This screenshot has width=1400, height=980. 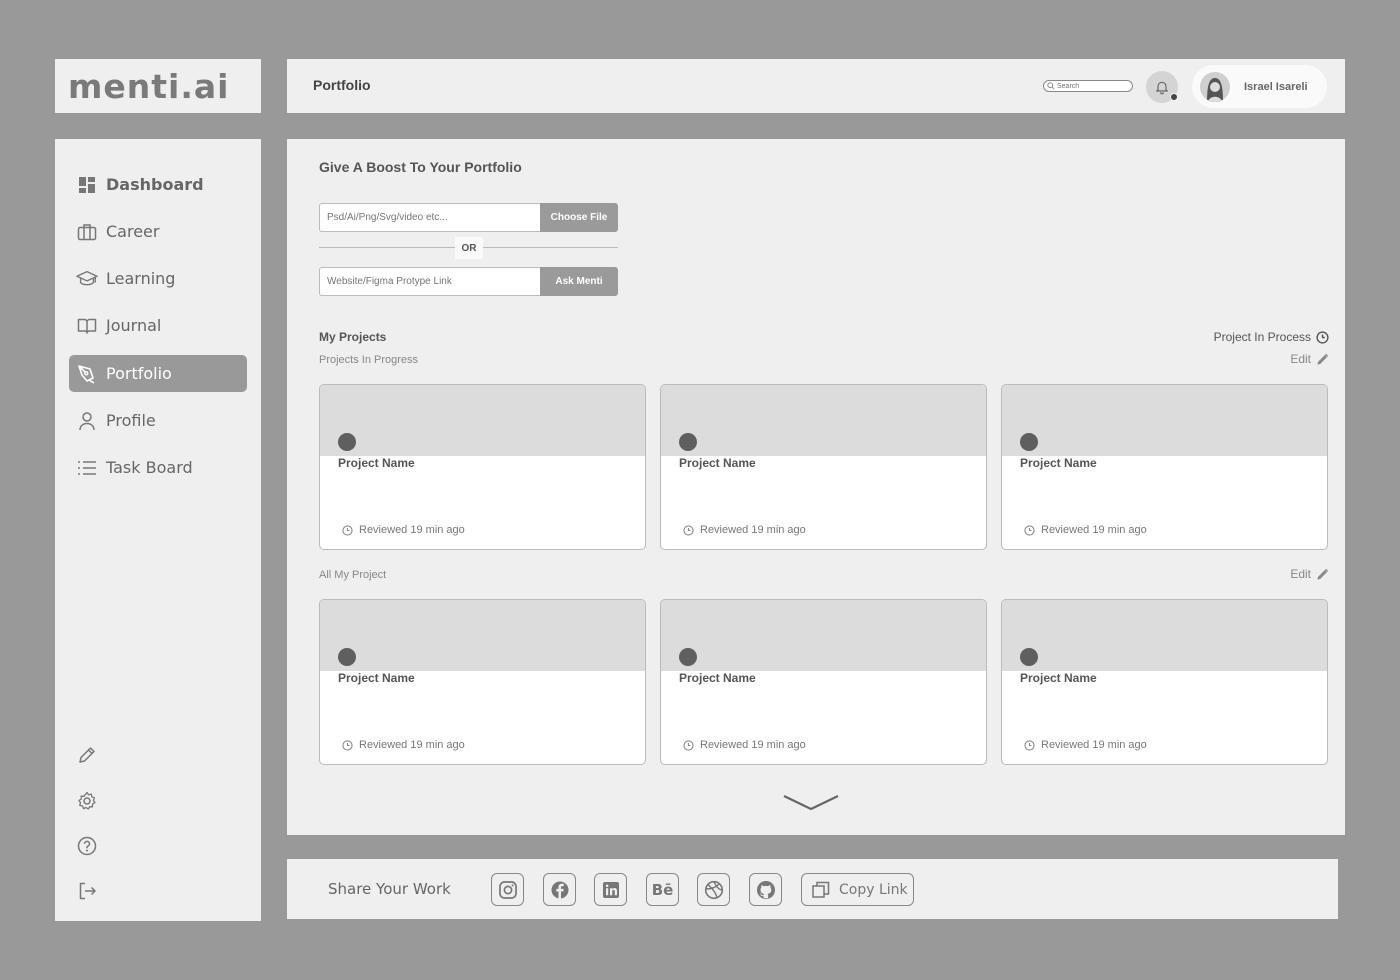 What do you see at coordinates (87, 468) in the screenshot?
I see `list-icon` at bounding box center [87, 468].